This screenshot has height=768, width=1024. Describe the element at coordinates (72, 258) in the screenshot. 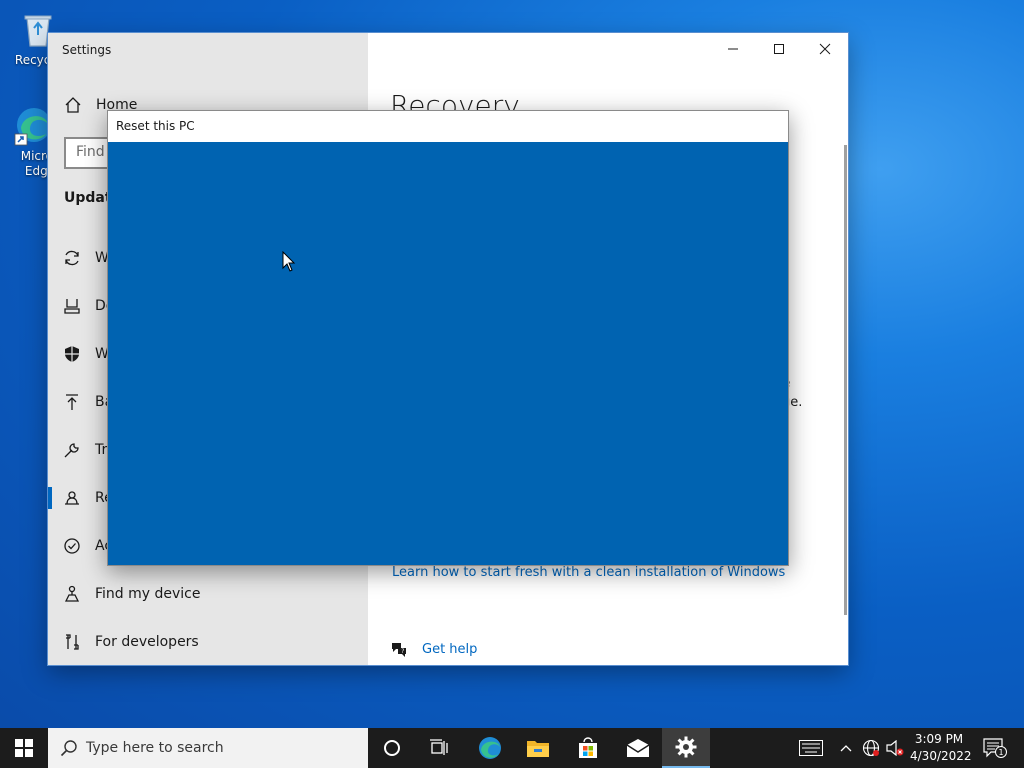

I see `sync-icon` at that location.